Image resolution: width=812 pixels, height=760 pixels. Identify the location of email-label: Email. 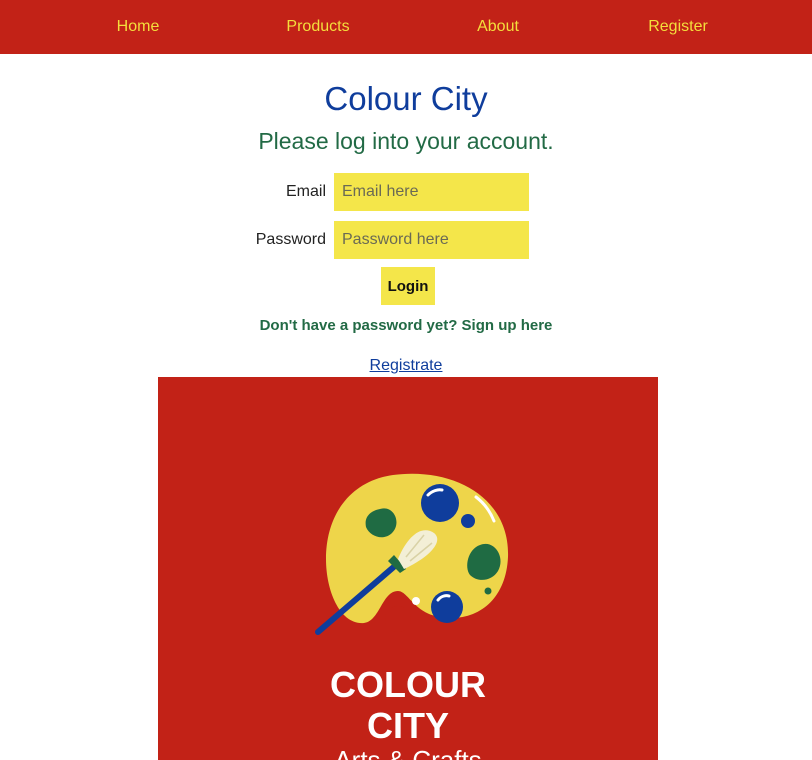
(305, 191).